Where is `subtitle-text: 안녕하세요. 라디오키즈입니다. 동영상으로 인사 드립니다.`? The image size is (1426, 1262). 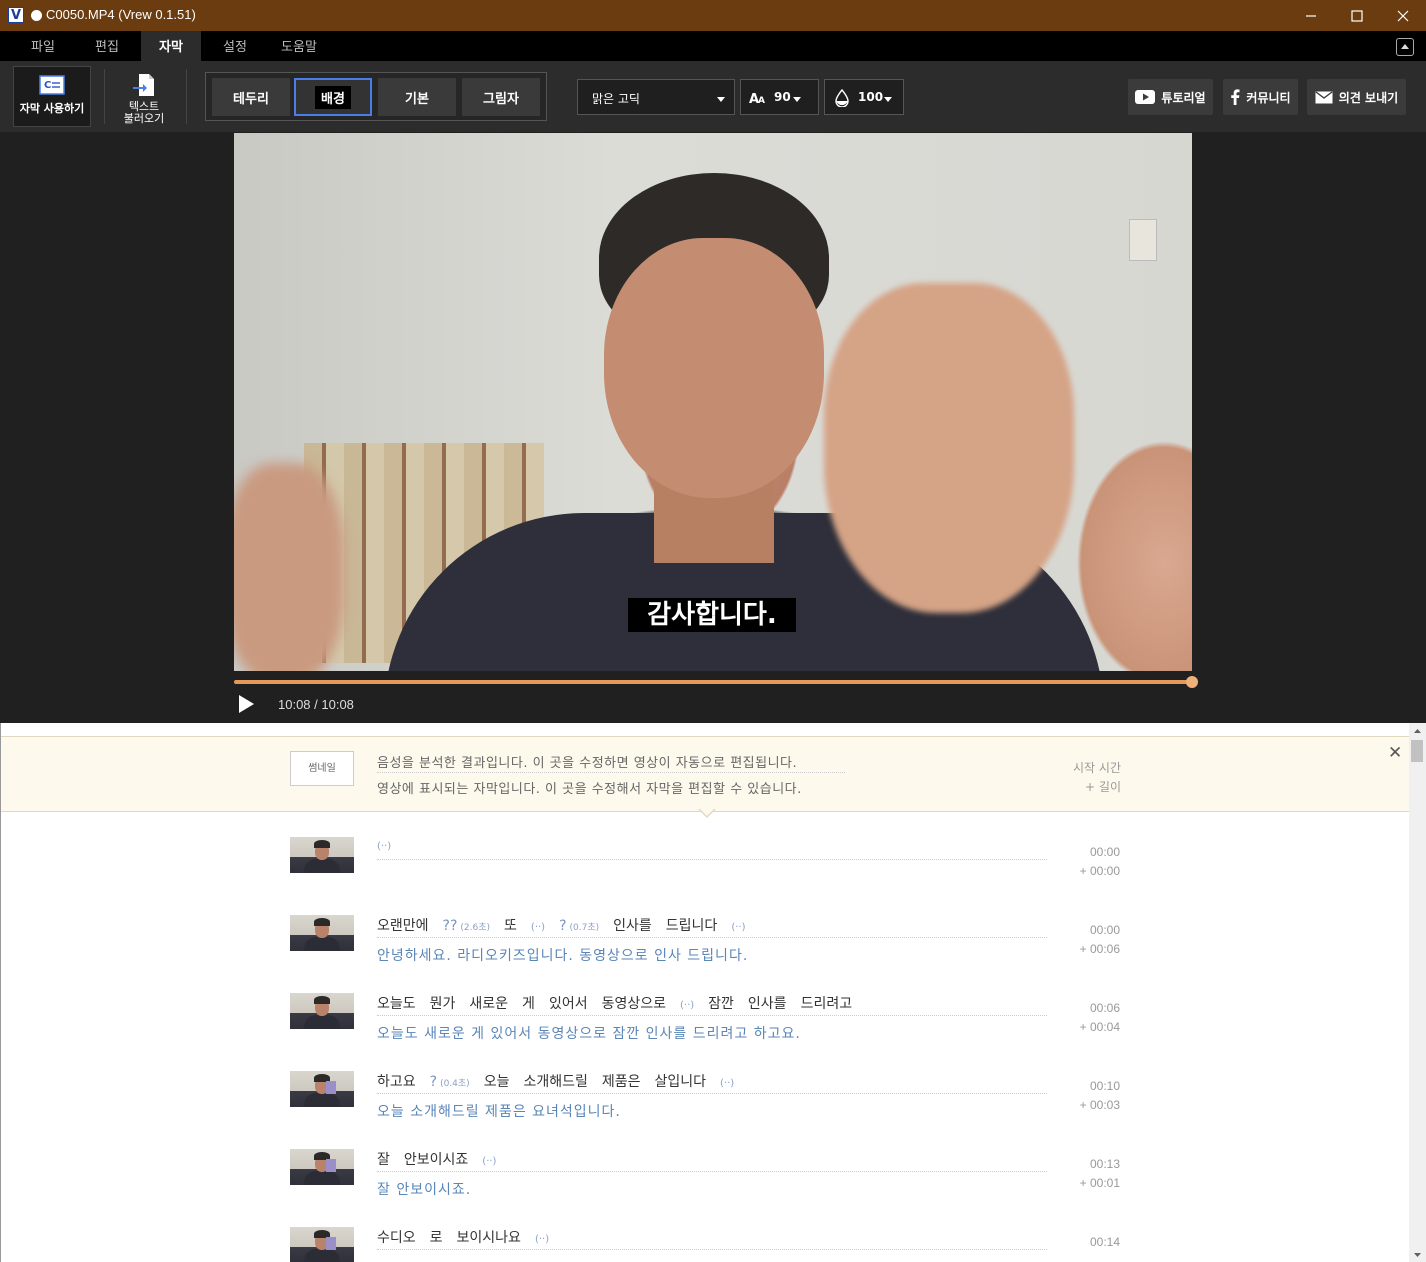 subtitle-text: 안녕하세요. 라디오키즈입니다. 동영상으로 인사 드립니다. is located at coordinates (562, 955).